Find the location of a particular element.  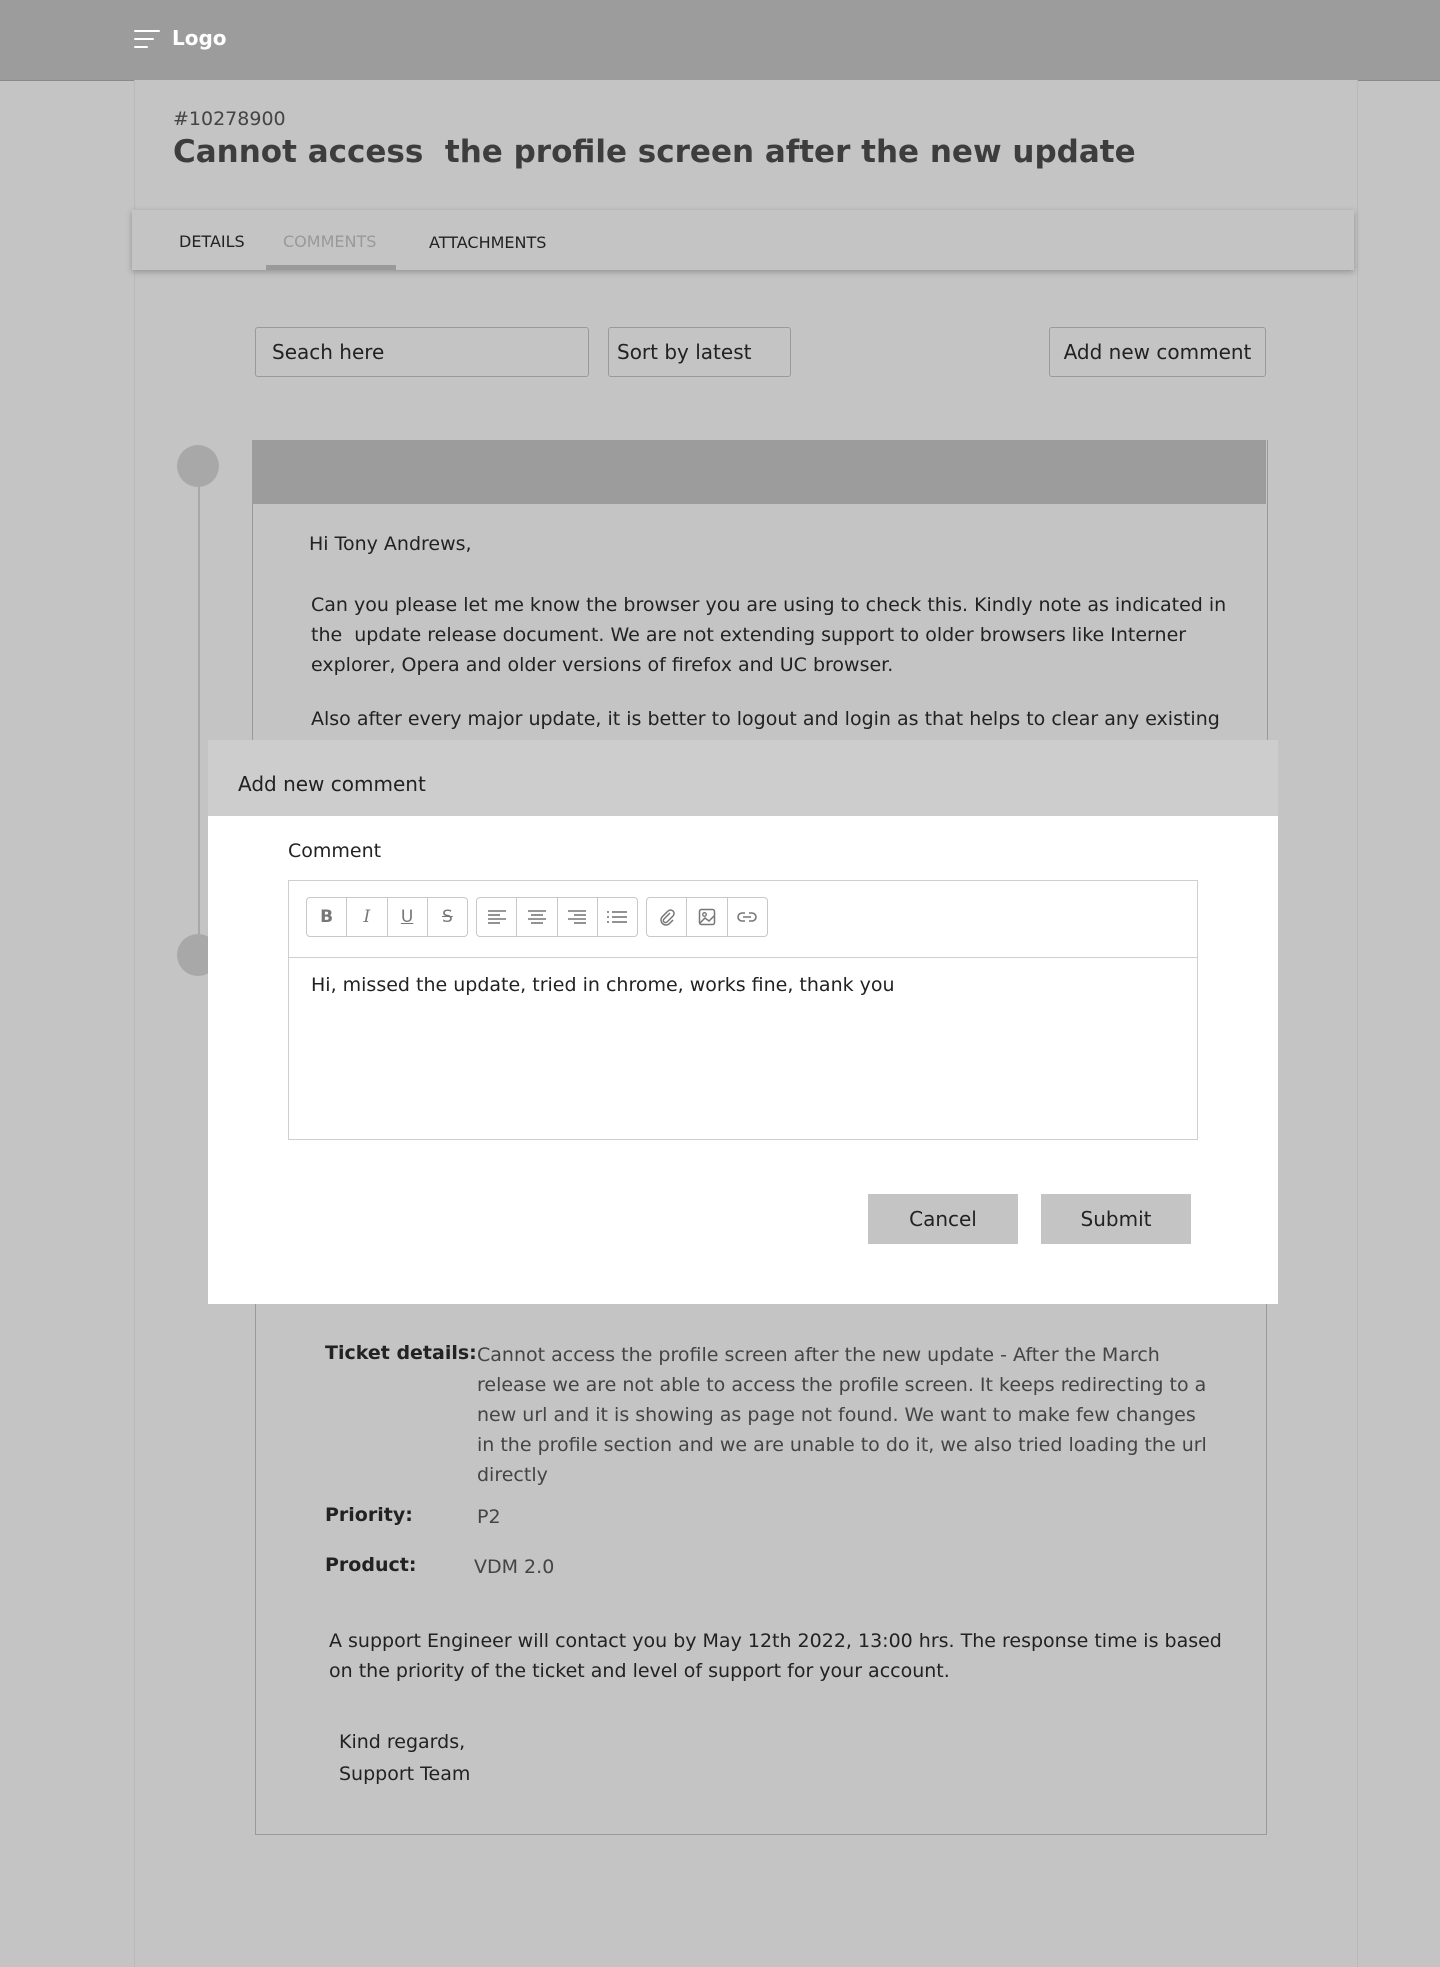

timeline-dot is located at coordinates (198, 466).